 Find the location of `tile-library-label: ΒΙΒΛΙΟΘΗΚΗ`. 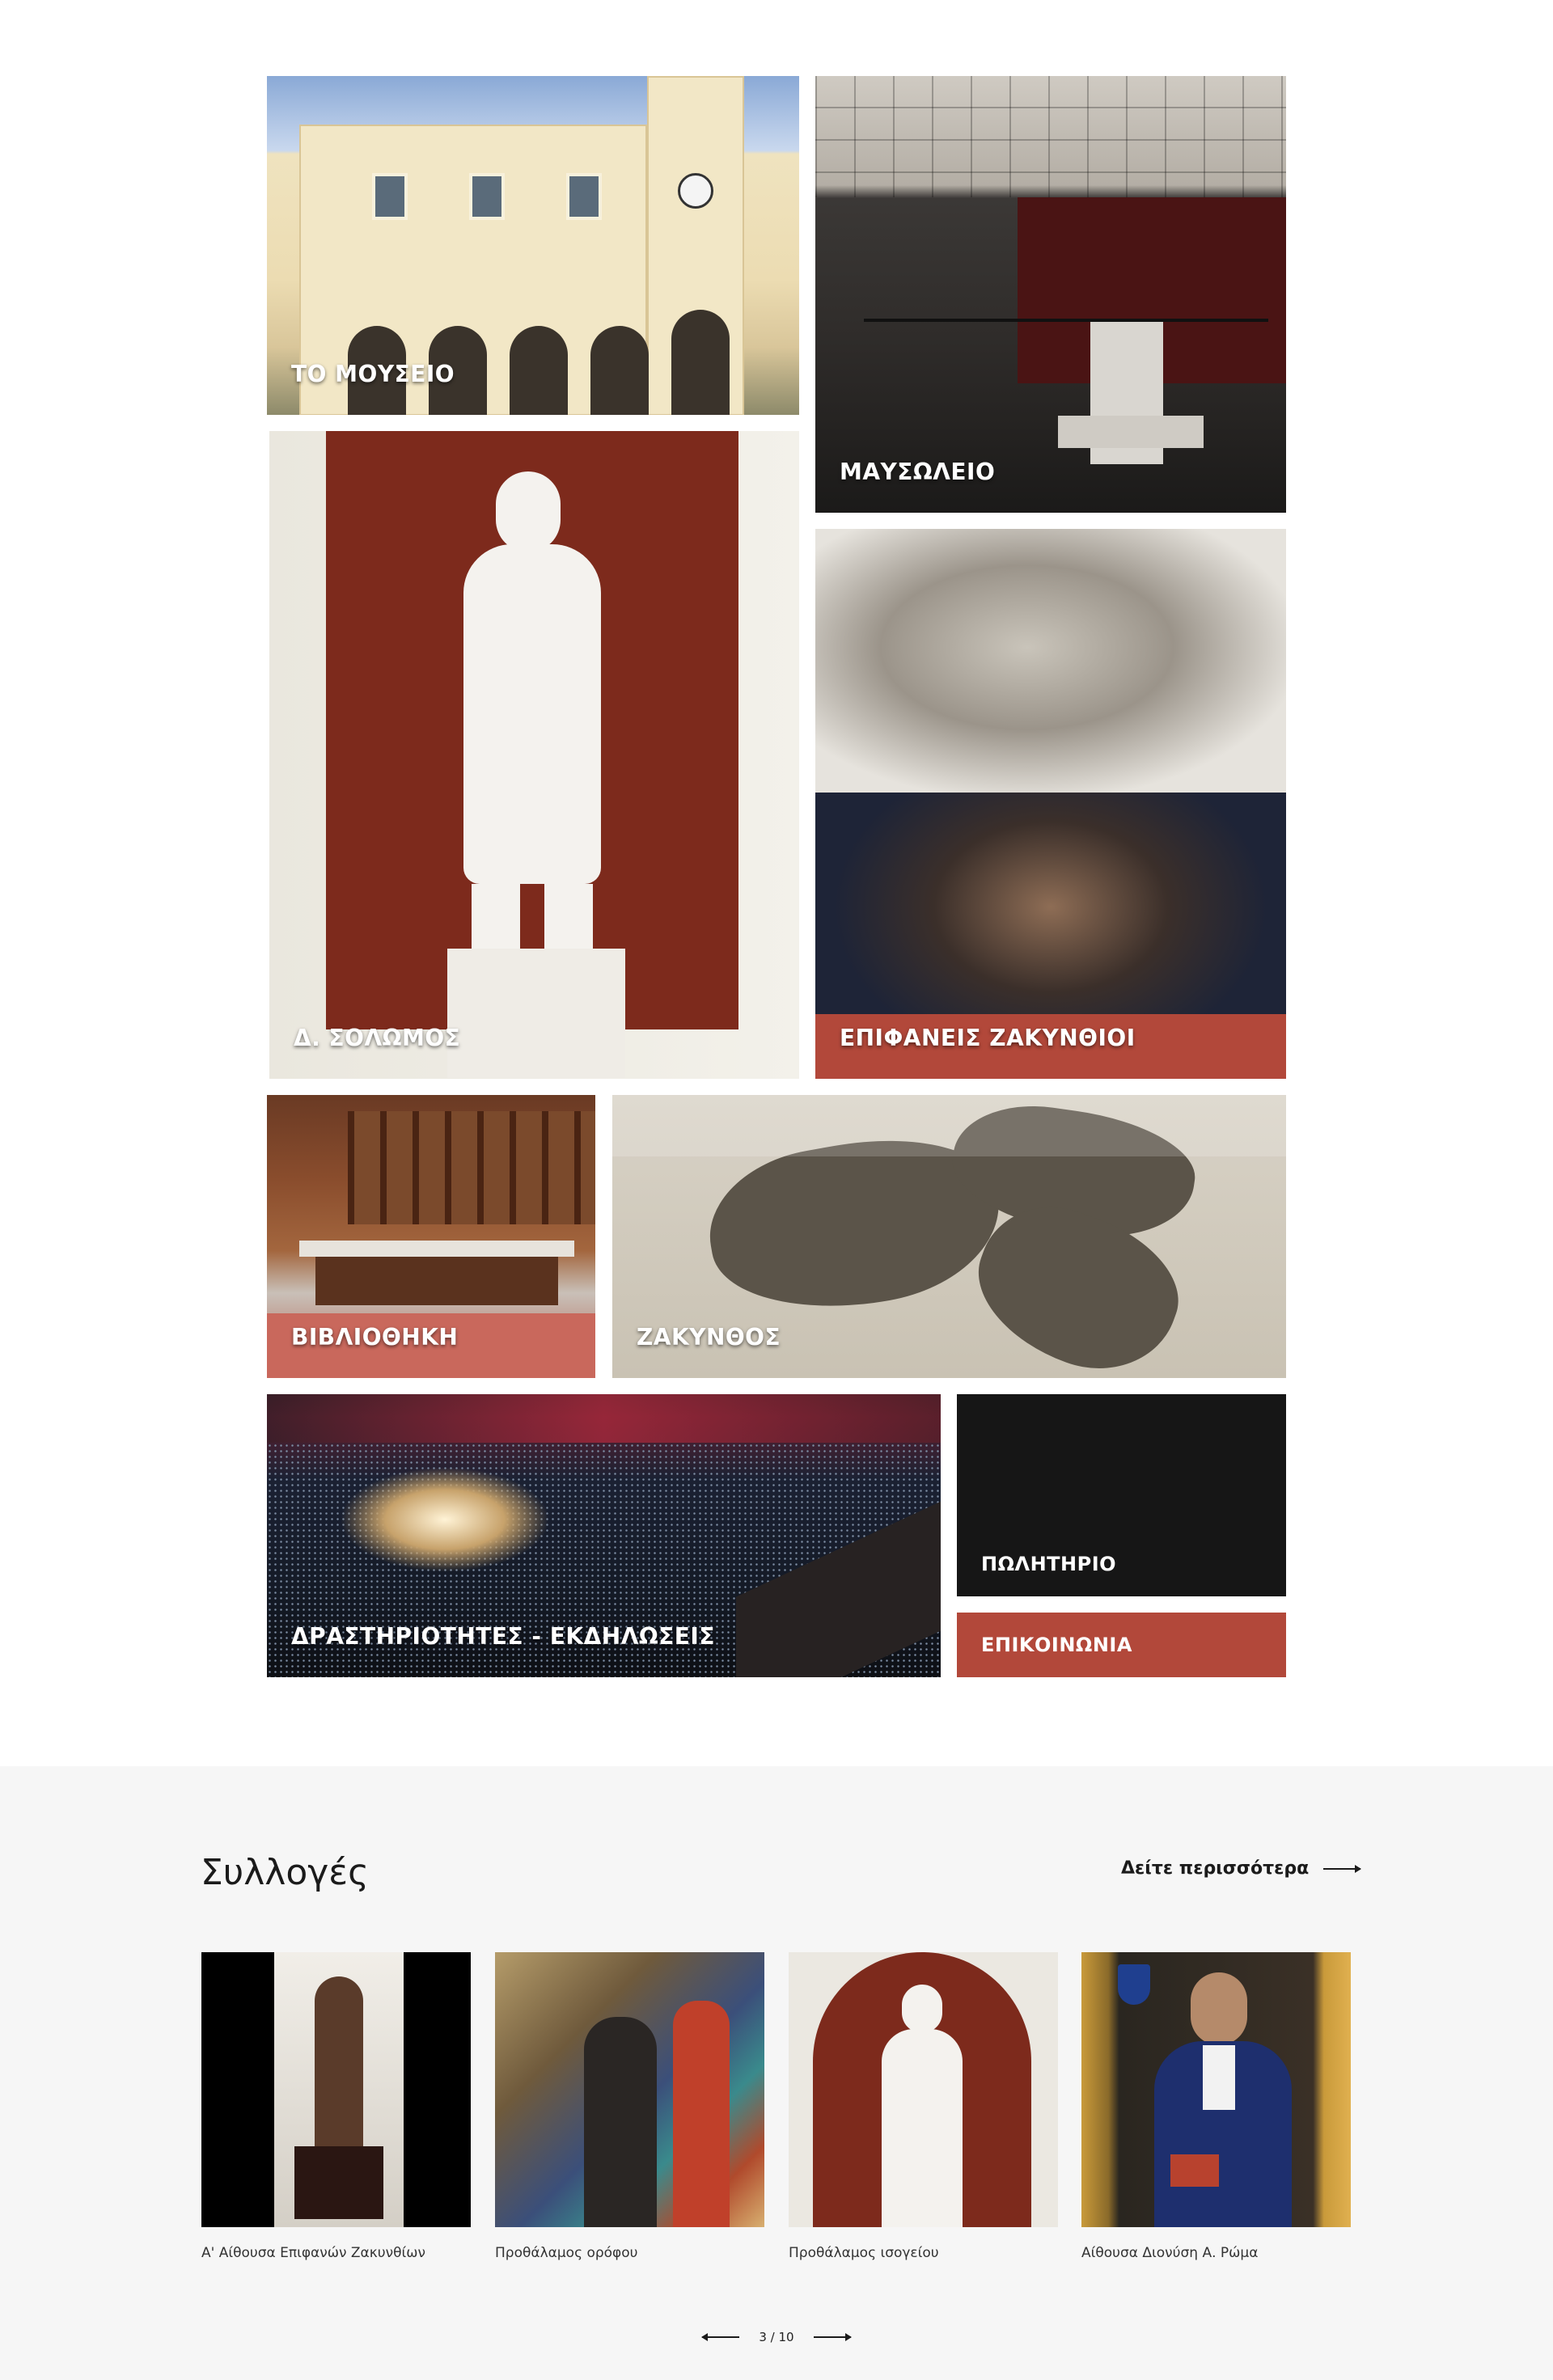

tile-library-label: ΒΙΒΛΙΟΘΗΚΗ is located at coordinates (375, 1337).